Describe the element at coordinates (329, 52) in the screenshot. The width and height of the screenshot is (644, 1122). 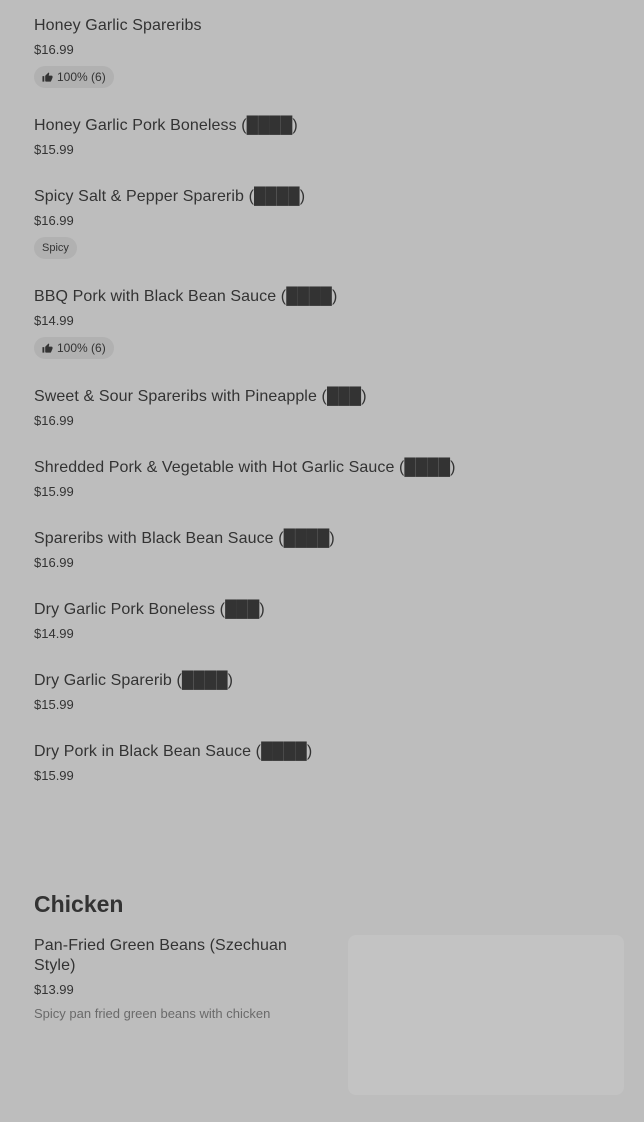
I see `menu-item-honey-garlic-spareribs: Honey Garlic Spareribs $16.99 100% (6)` at that location.